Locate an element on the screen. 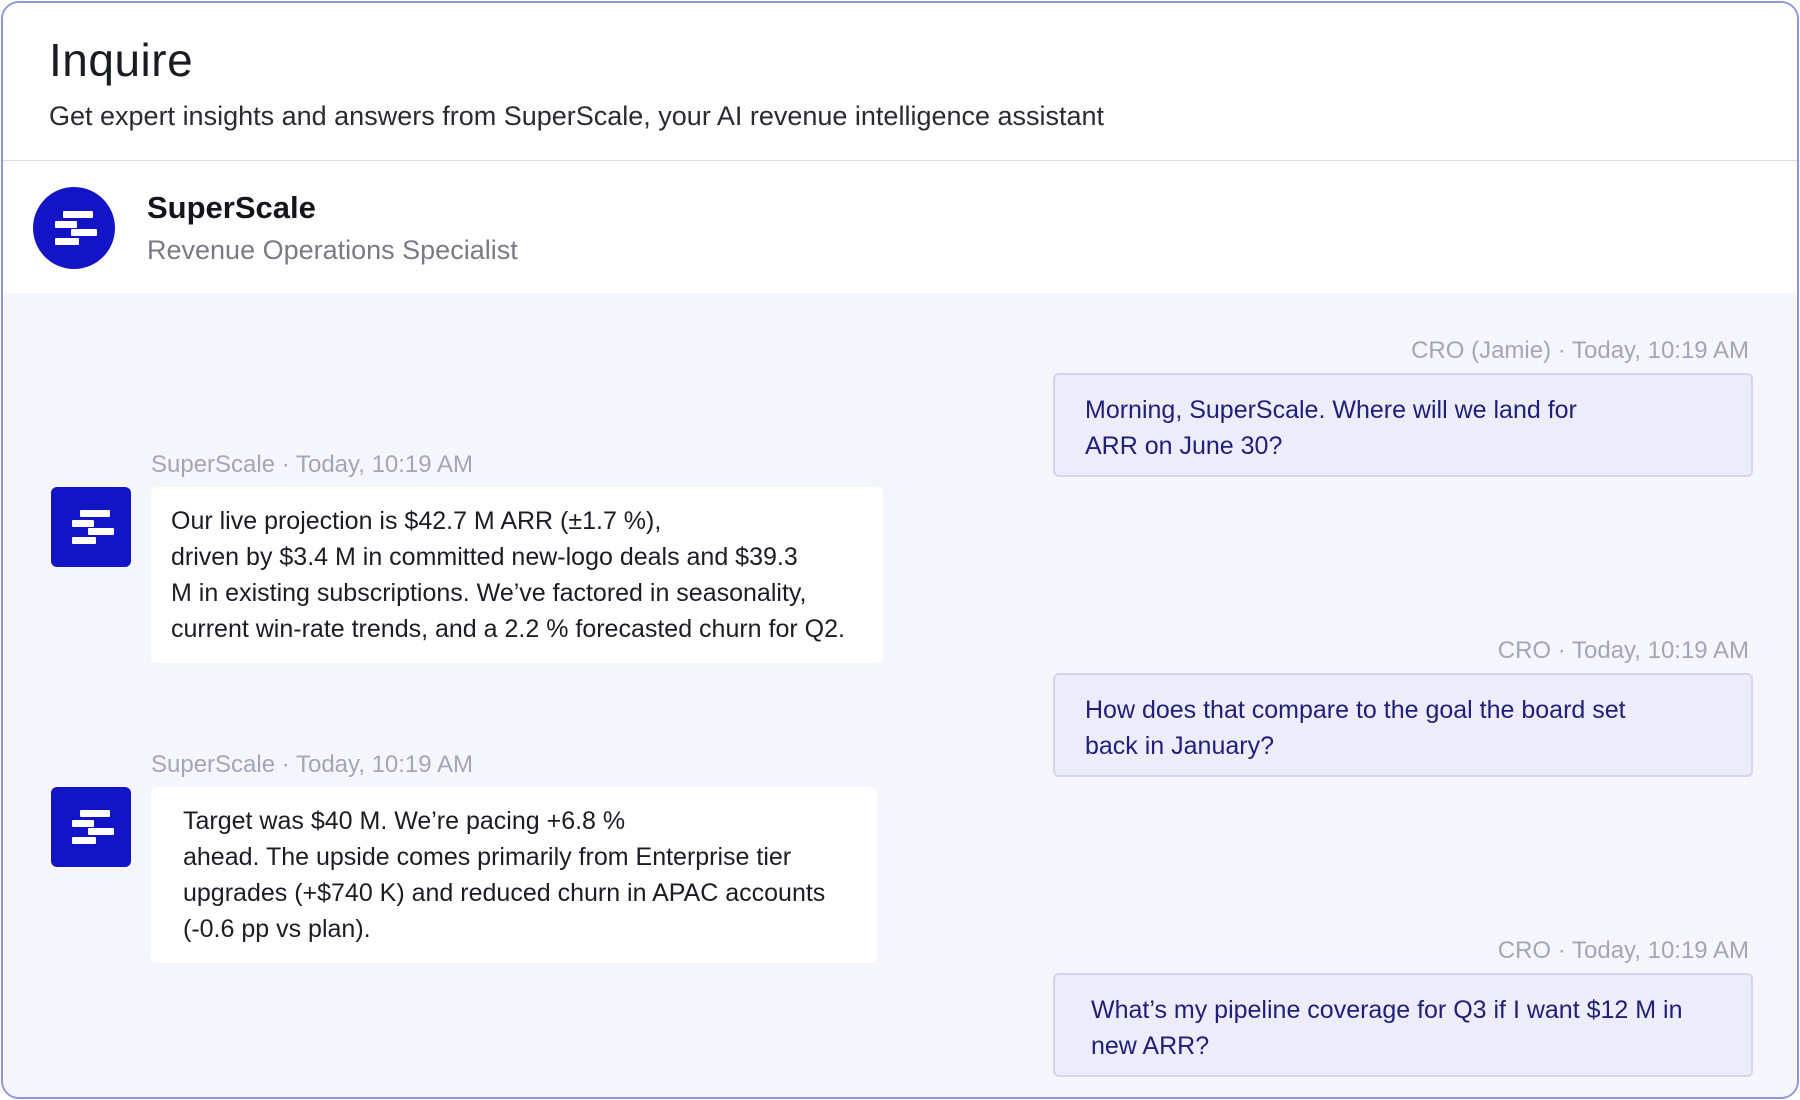  agent-name: SuperScale is located at coordinates (231, 207).